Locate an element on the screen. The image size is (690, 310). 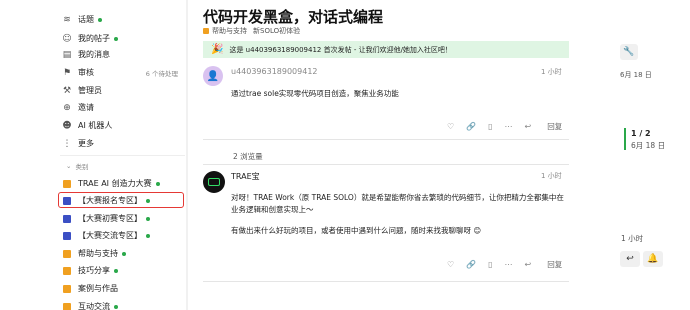
sidebar-category: 案例与作品 is located at coordinates (122, 288).